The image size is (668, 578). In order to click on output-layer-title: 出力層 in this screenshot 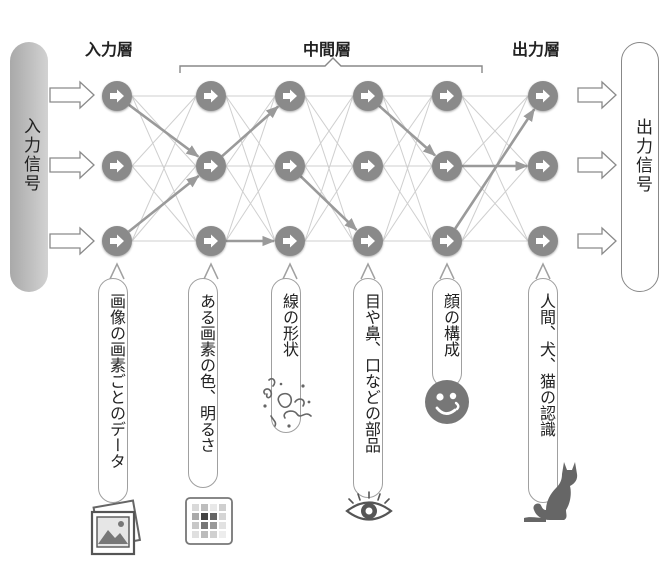, I will do `click(536, 49)`.